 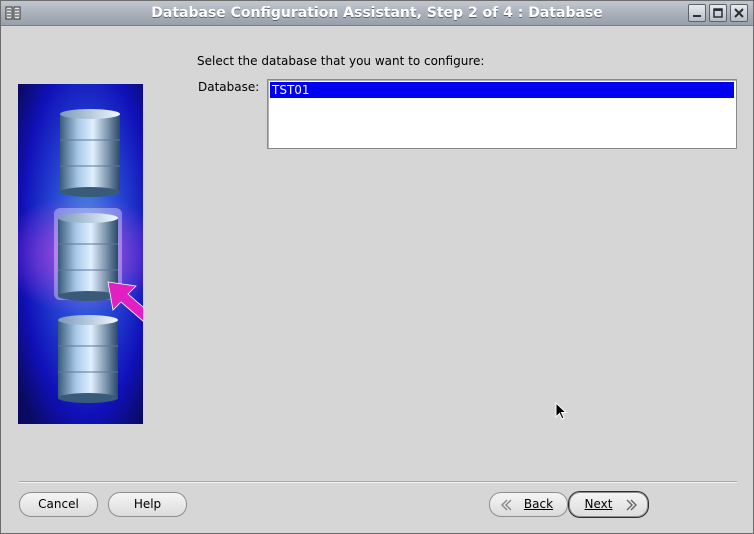 I want to click on minimize-icon, so click(x=697, y=16).